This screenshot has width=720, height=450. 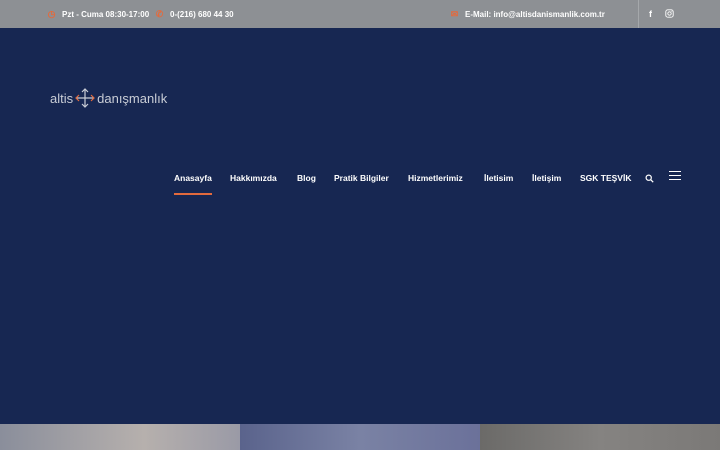 I want to click on nav-item-anasayfa: Anasayfa, so click(x=193, y=178).